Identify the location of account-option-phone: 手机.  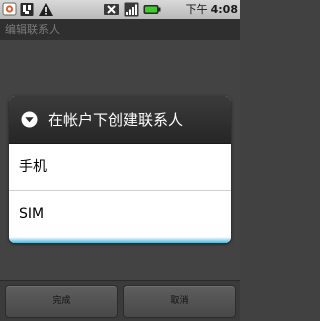
(120, 167).